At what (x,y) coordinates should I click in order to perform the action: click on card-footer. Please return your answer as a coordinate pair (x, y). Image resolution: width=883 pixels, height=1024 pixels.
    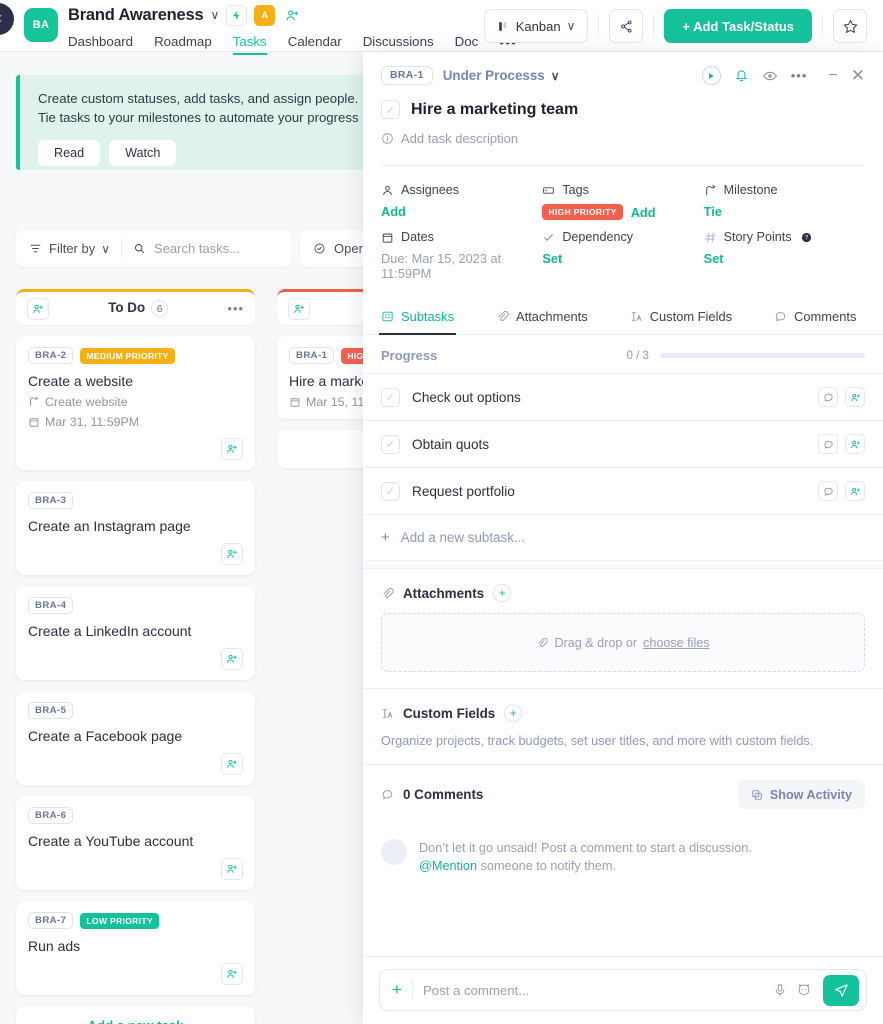
    Looking at the image, I should click on (135, 869).